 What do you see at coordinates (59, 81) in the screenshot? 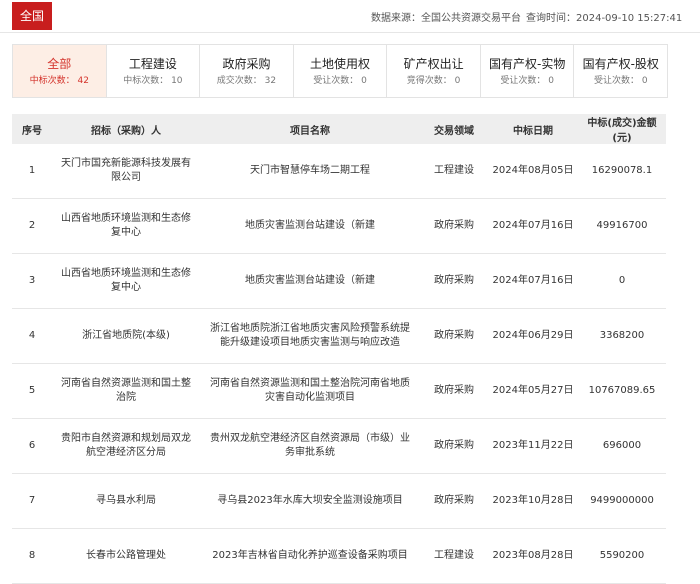
I see `tab-count: 中标次数： 42` at bounding box center [59, 81].